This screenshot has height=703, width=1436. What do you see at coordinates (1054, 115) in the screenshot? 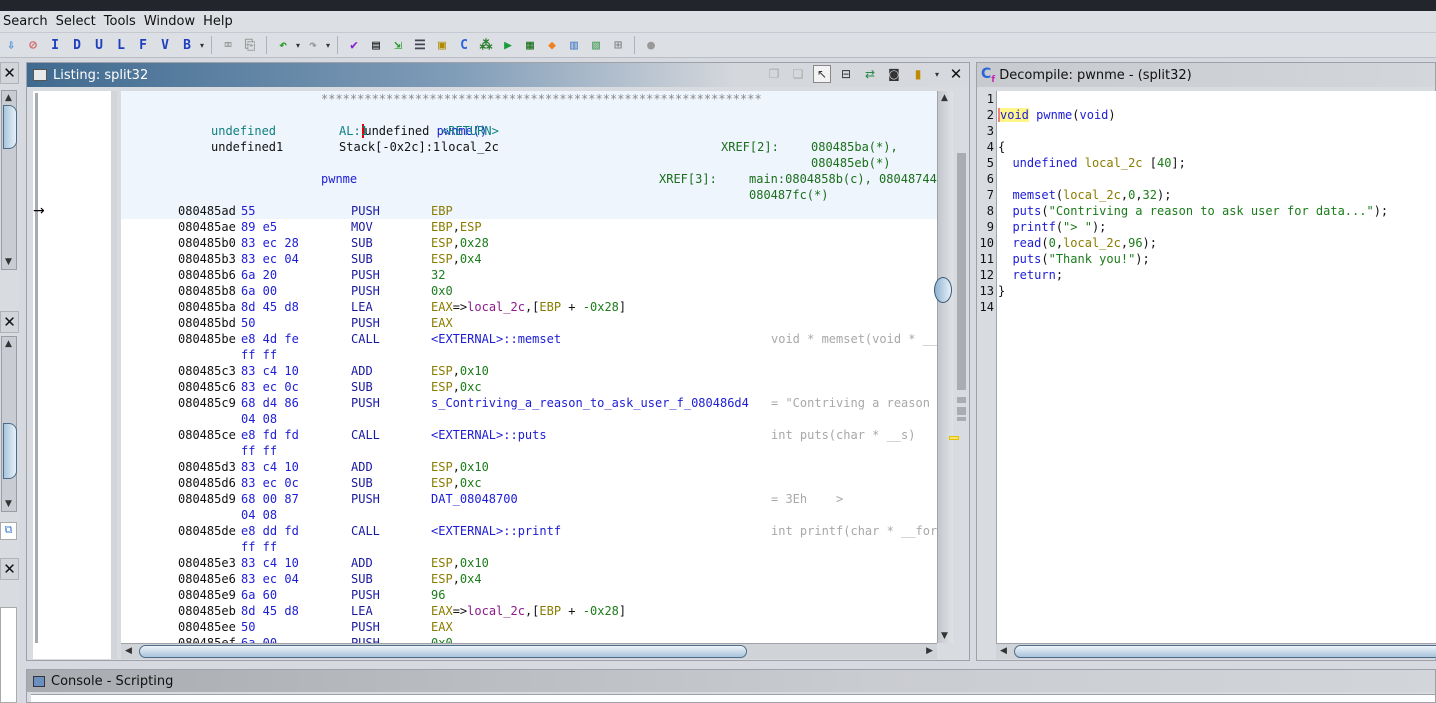
I see `token-fn: pwnme` at bounding box center [1054, 115].